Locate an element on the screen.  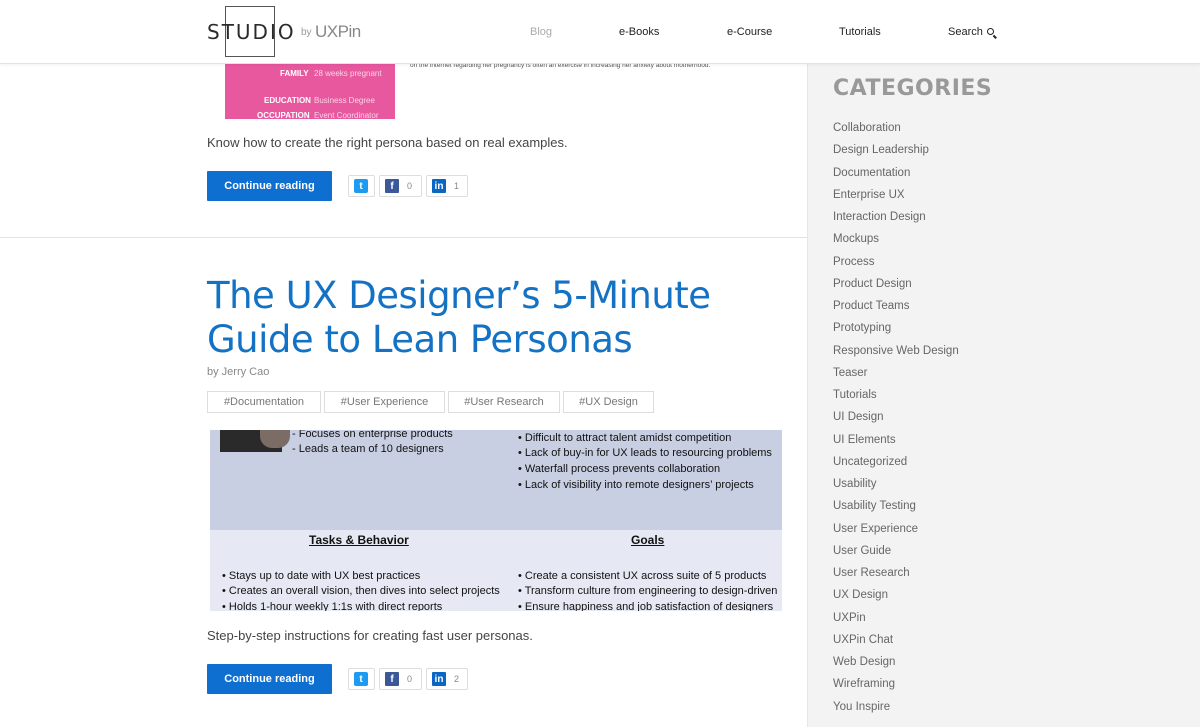
categories-title: CATEGORIES is located at coordinates (913, 88).